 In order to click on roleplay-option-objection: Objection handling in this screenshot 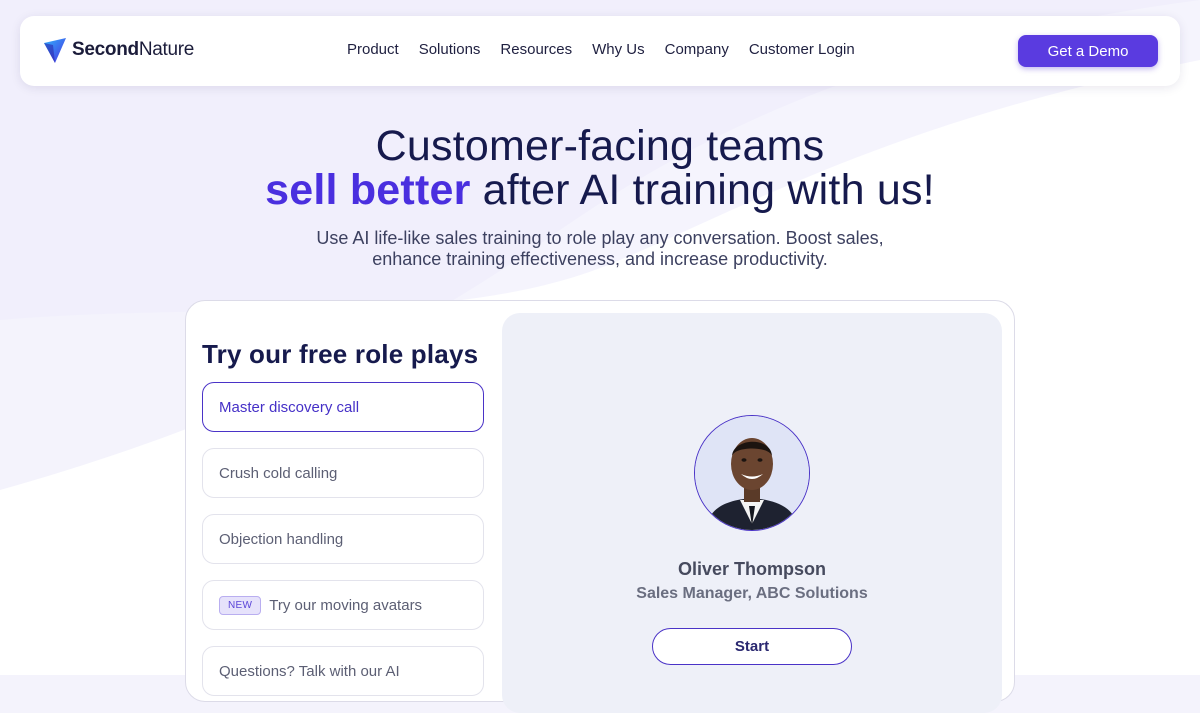, I will do `click(343, 539)`.